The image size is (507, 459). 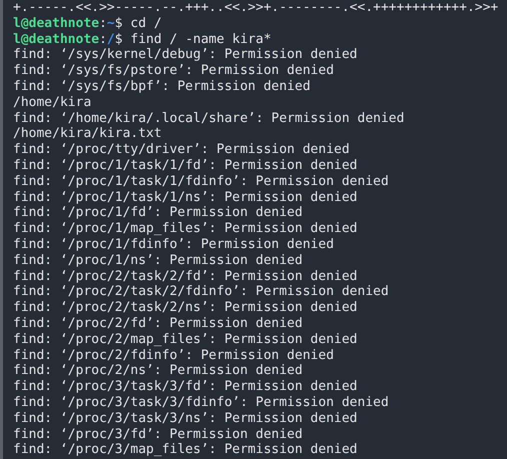 I want to click on output-line: +.-----.<<.>>-----.--.+++..<<.>>+.--------.<<.++++++++++++.>>+, so click(x=256, y=8).